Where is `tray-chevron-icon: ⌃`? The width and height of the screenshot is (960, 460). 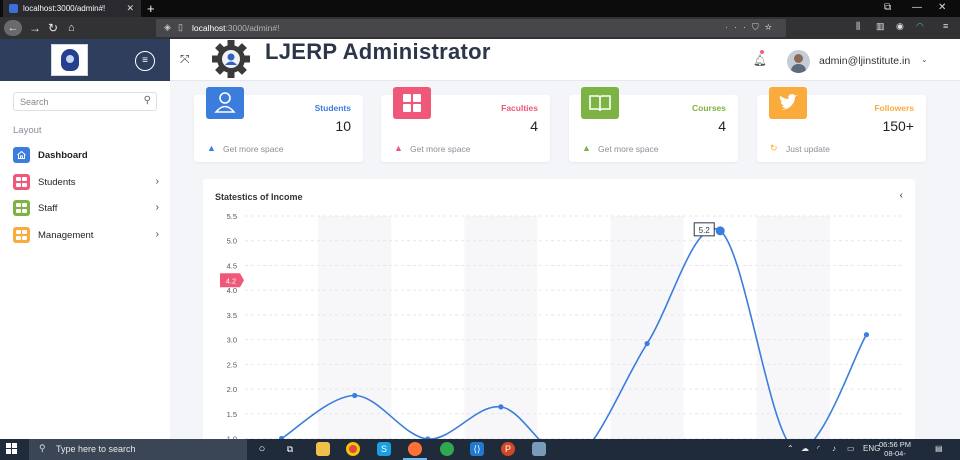 tray-chevron-icon: ⌃ is located at coordinates (790, 448).